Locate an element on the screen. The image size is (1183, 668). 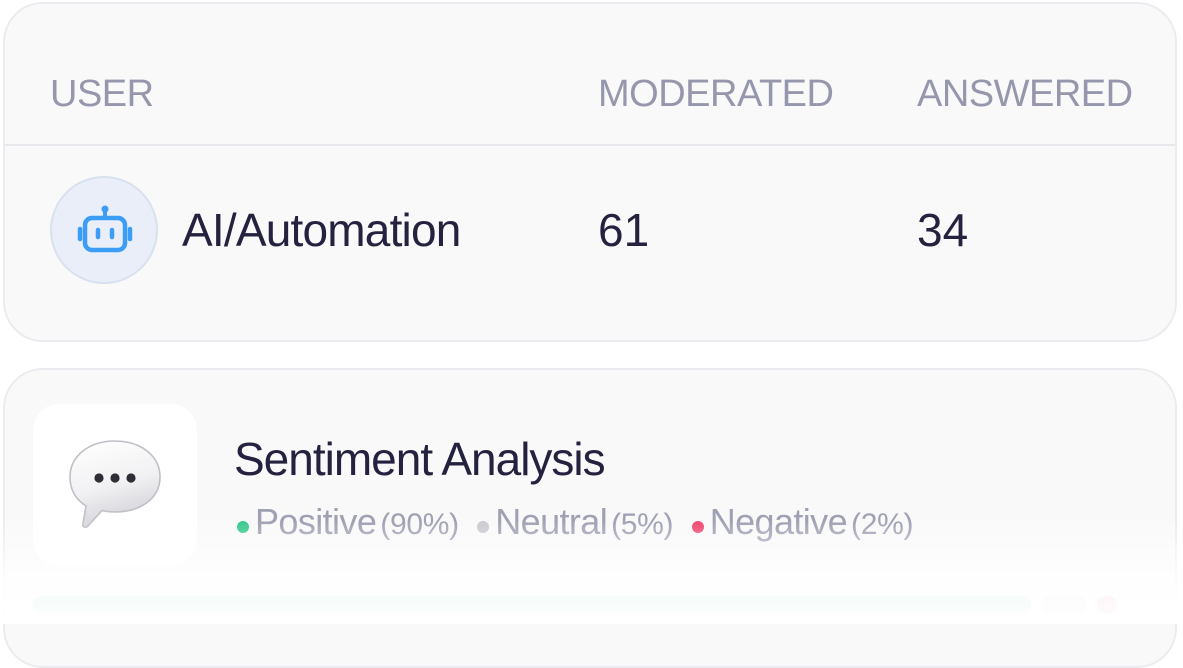
column-header-answered: ANSWERED is located at coordinates (1025, 94).